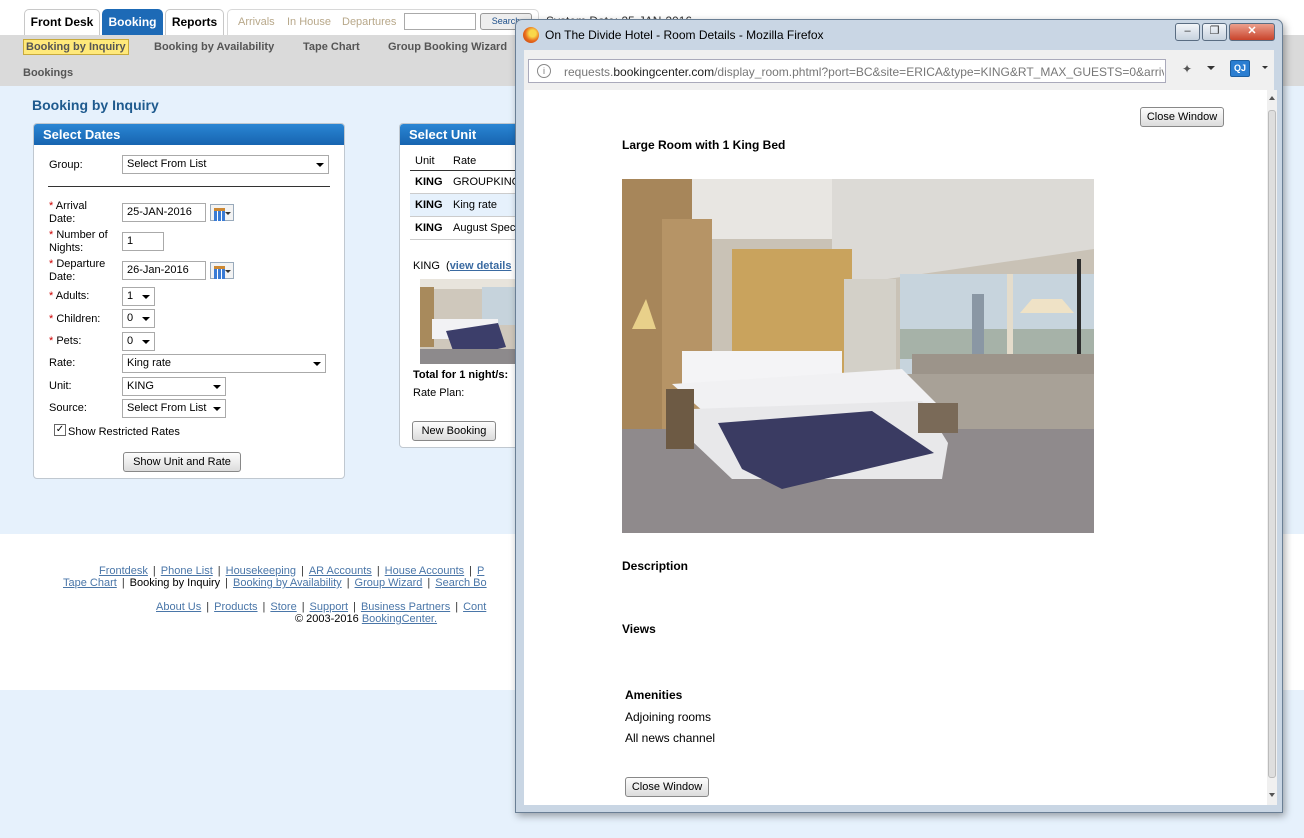 The image size is (1304, 838). Describe the element at coordinates (65, 341) in the screenshot. I see `pets-label: * Pets:` at that location.